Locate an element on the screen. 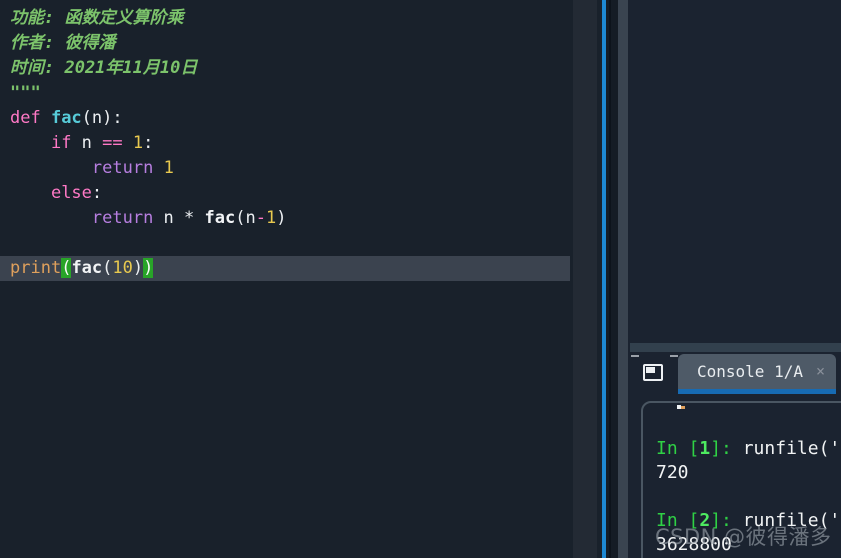 This screenshot has width=841, height=558. comment-text: 功能: 函数定义算阶乘 is located at coordinates (97, 18).